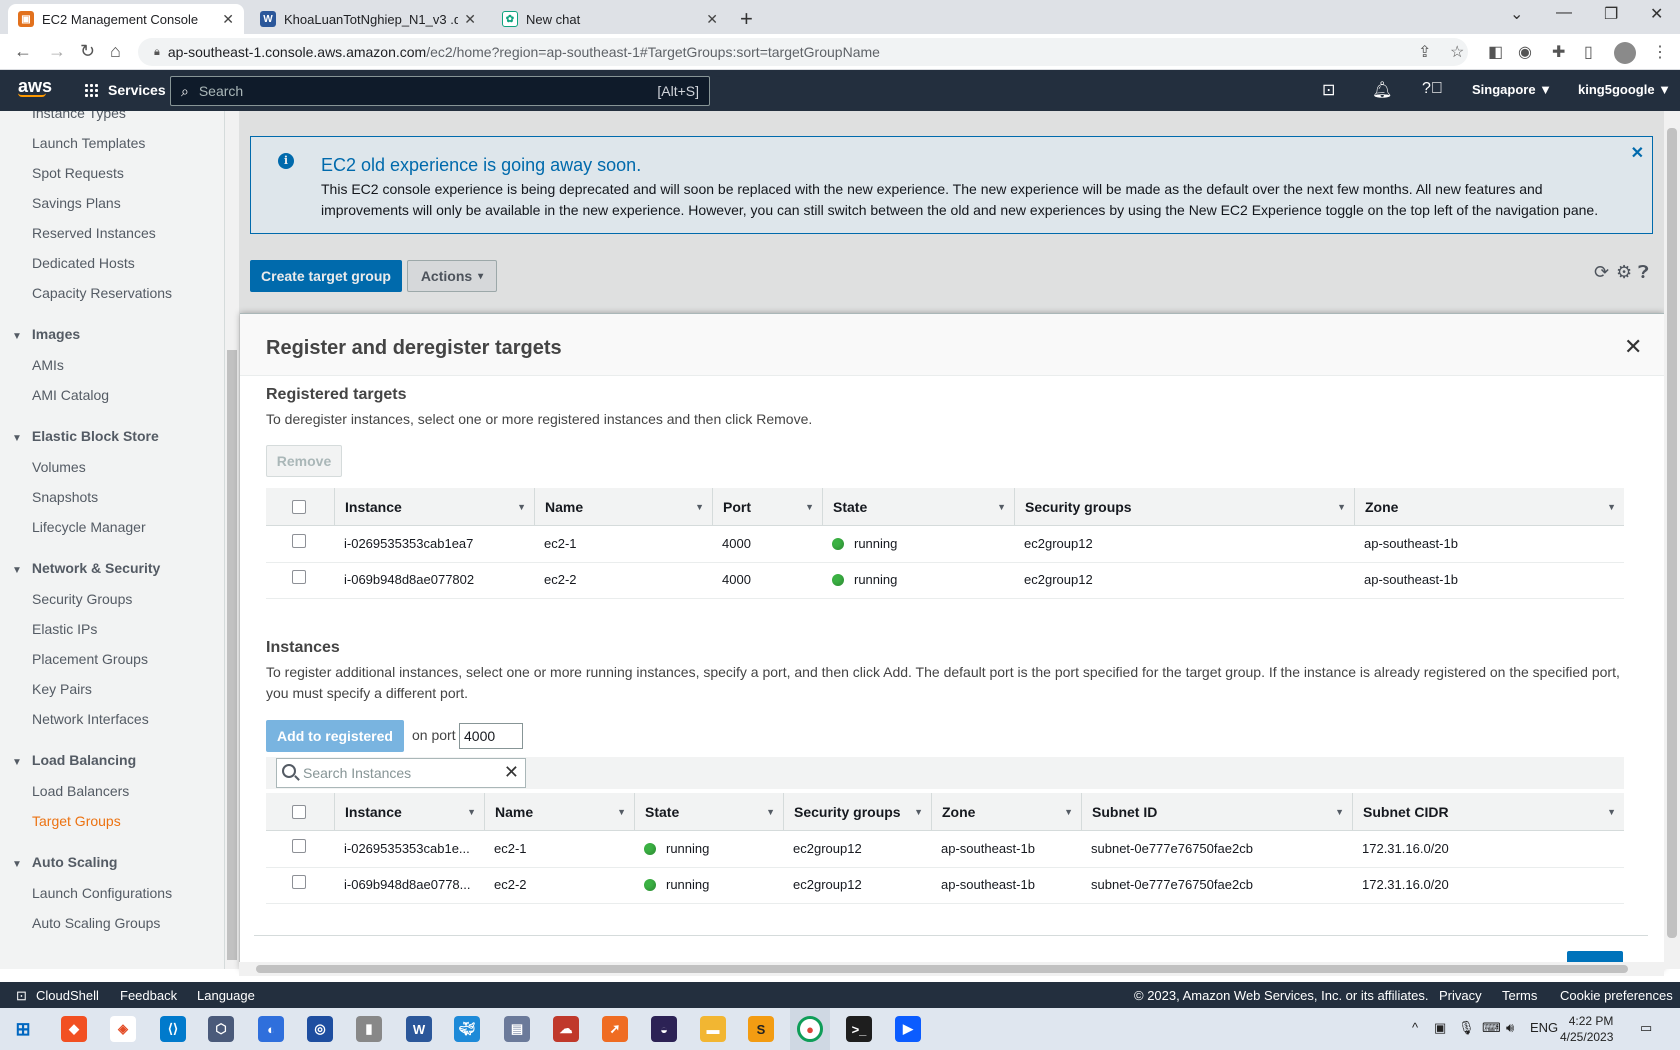  Describe the element at coordinates (1624, 89) in the screenshot. I see `account-menu: king5google ▼` at that location.